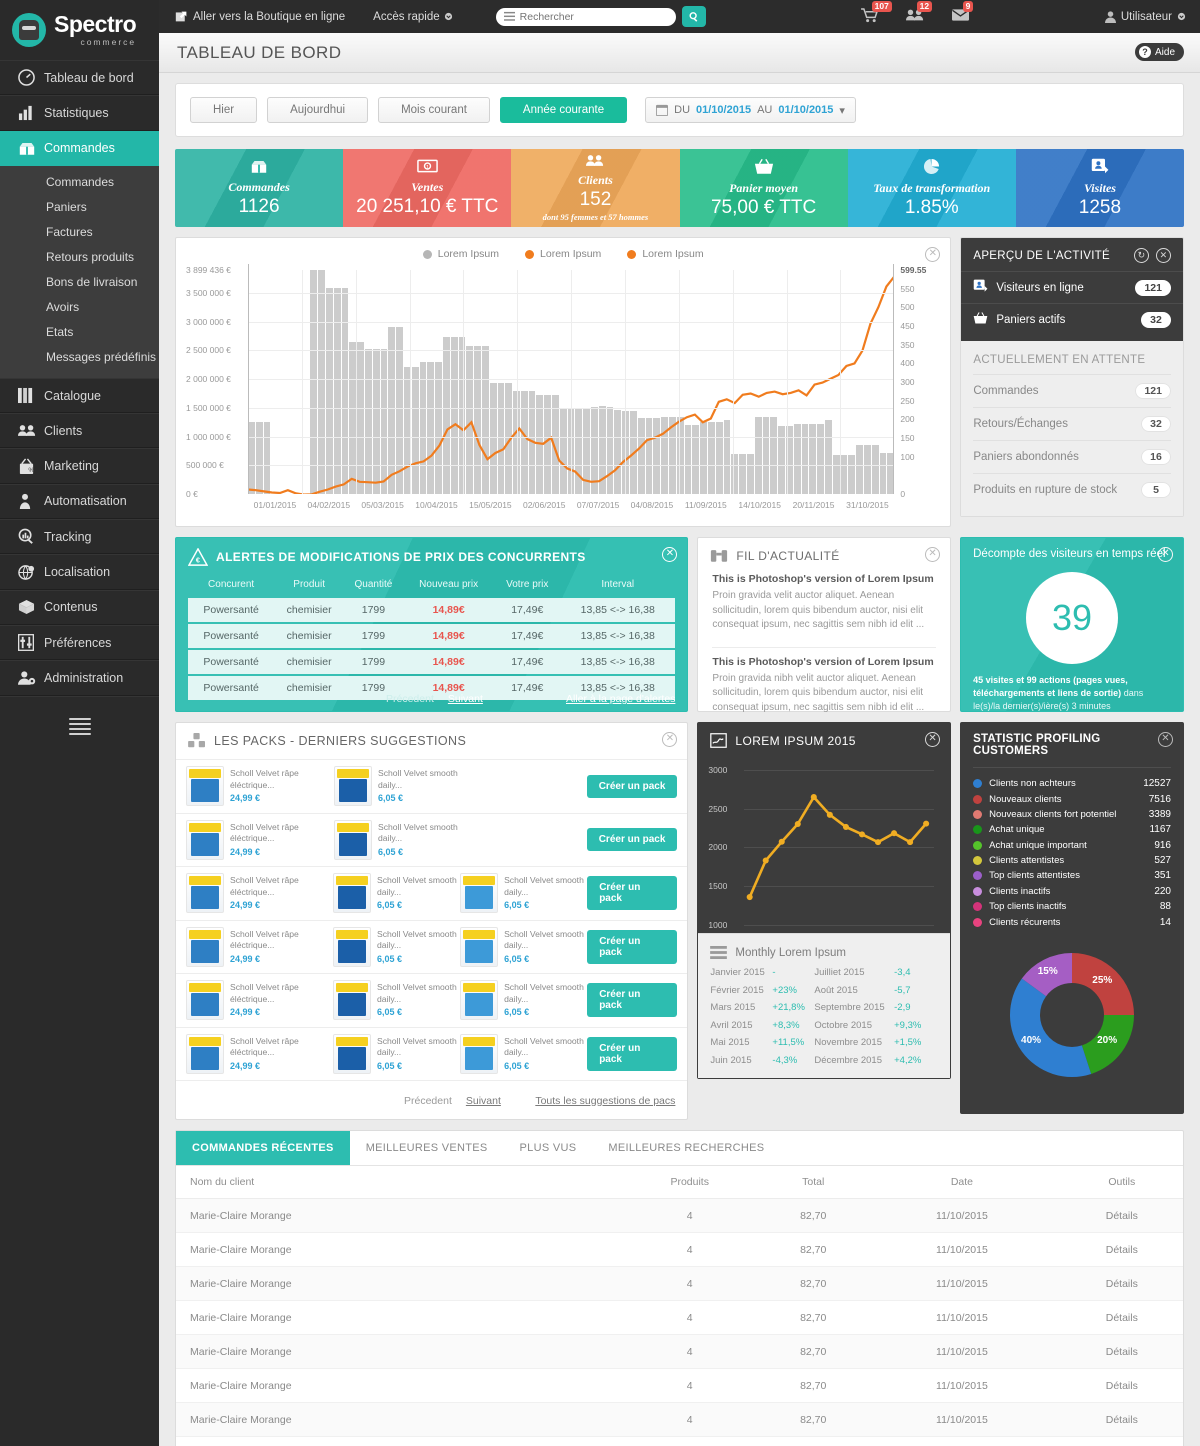  What do you see at coordinates (224, 110) in the screenshot?
I see `date-preset-hier: Hier` at bounding box center [224, 110].